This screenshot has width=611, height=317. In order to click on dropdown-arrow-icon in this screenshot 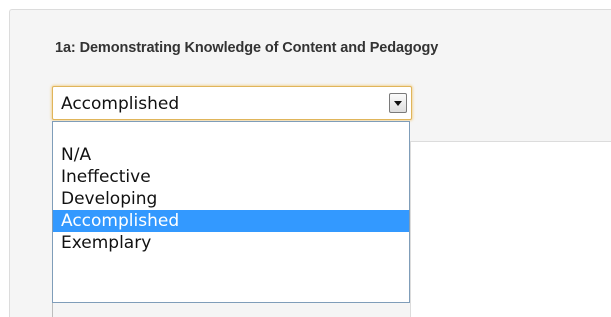, I will do `click(398, 103)`.